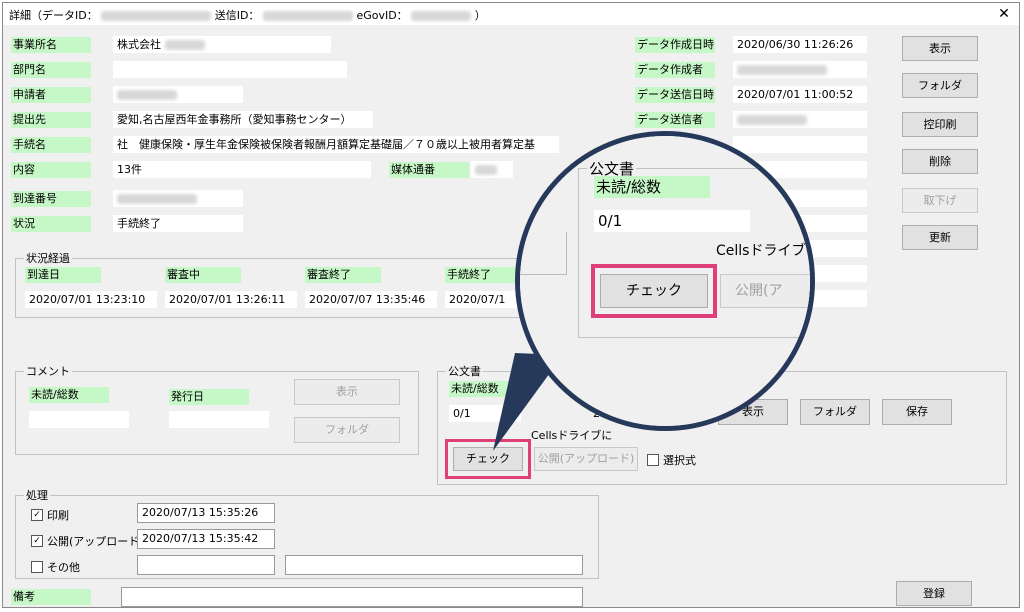 The width and height of the screenshot is (1024, 612). I want to click on mag-unread-label: 未読/総数, so click(652, 187).